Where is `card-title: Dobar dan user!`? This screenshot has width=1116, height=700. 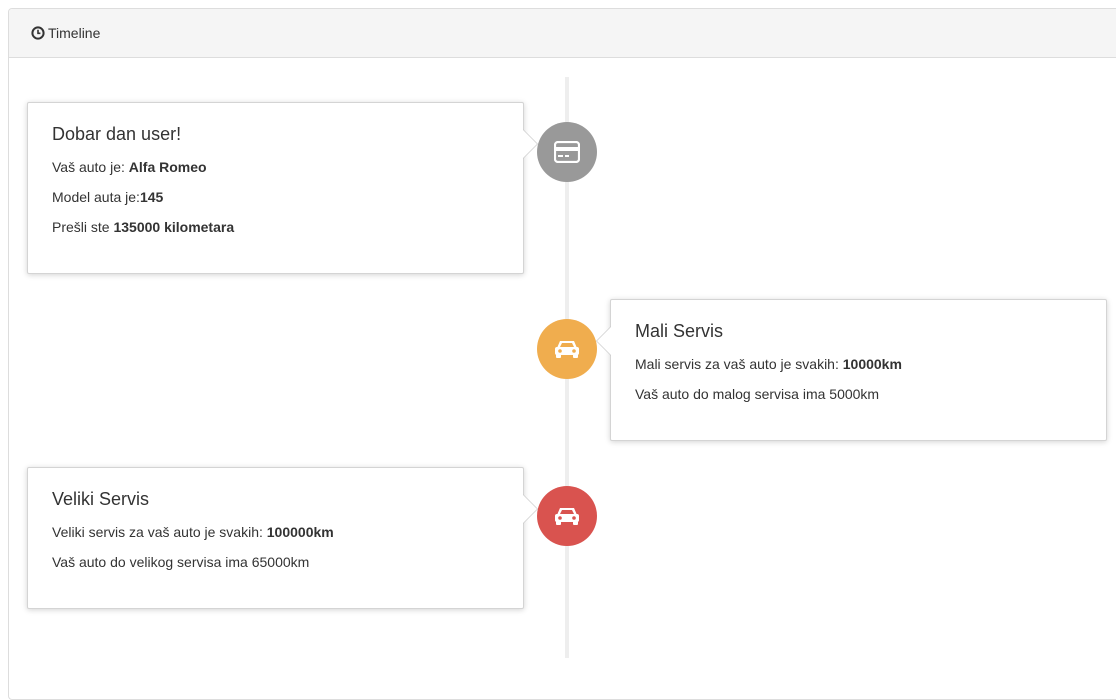 card-title: Dobar dan user! is located at coordinates (117, 134).